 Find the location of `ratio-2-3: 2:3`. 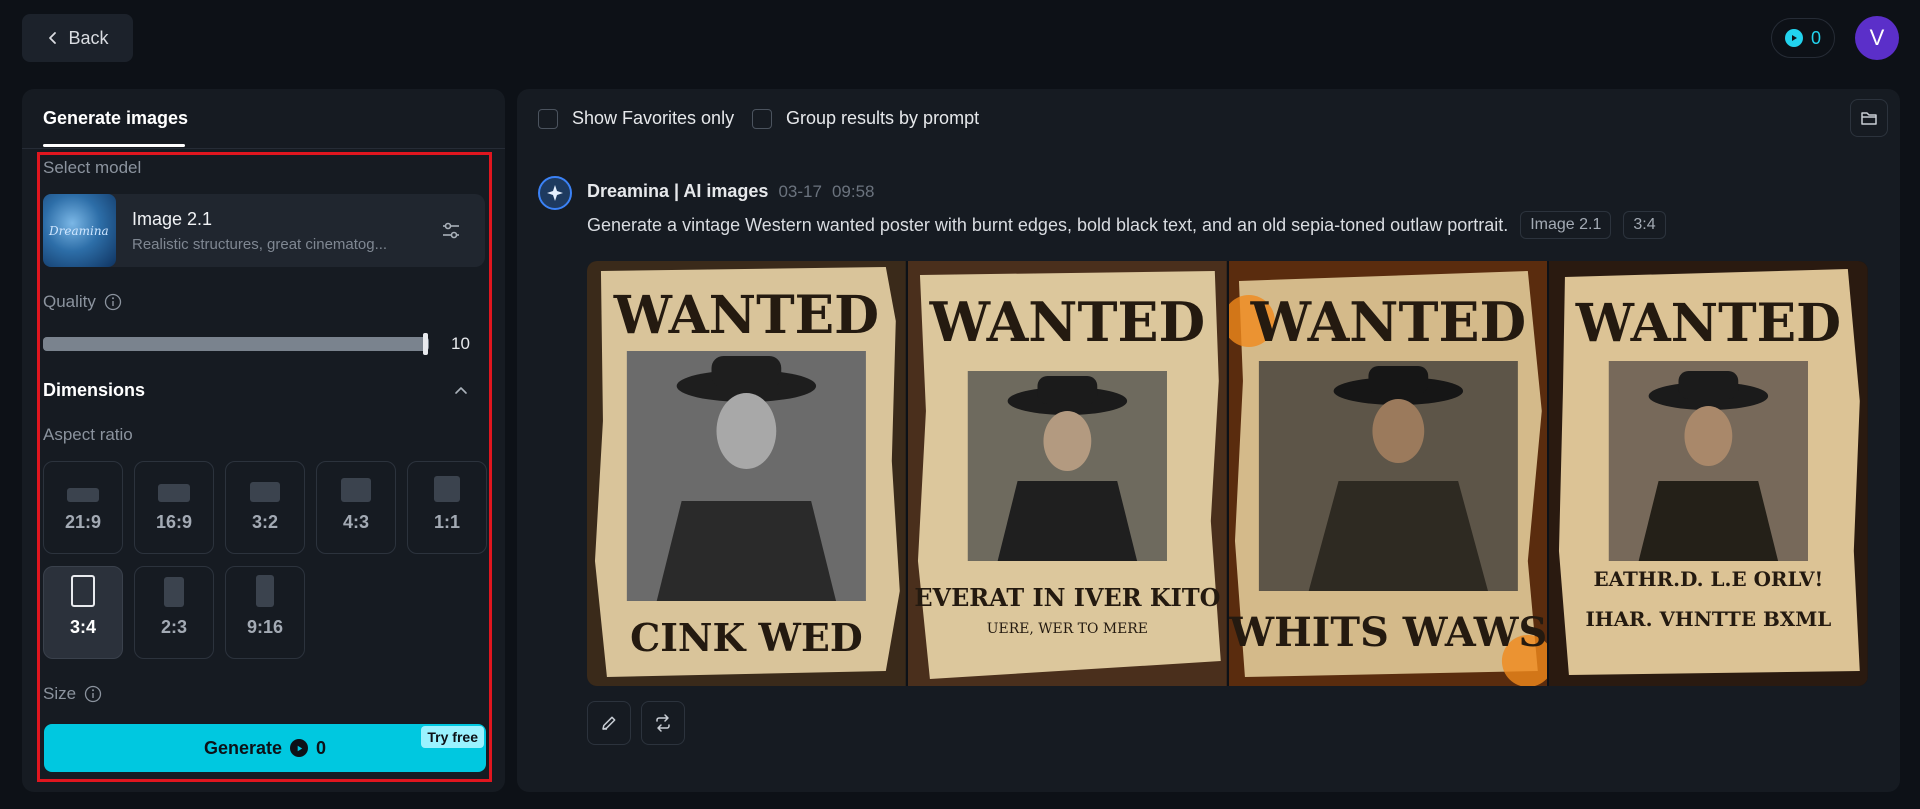

ratio-2-3: 2:3 is located at coordinates (174, 612).